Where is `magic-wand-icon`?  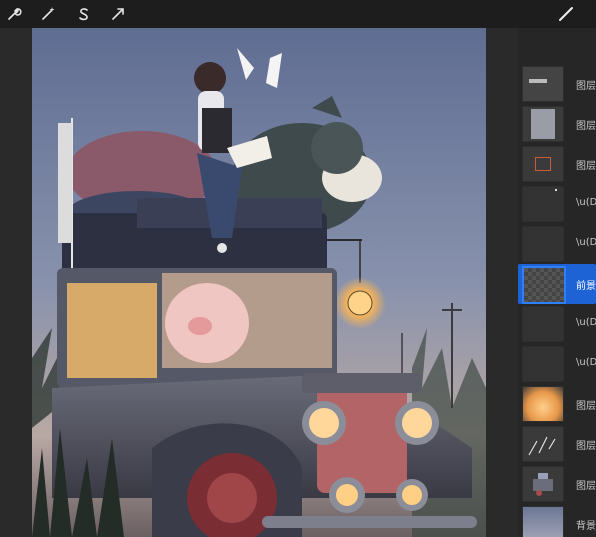 magic-wand-icon is located at coordinates (48, 14).